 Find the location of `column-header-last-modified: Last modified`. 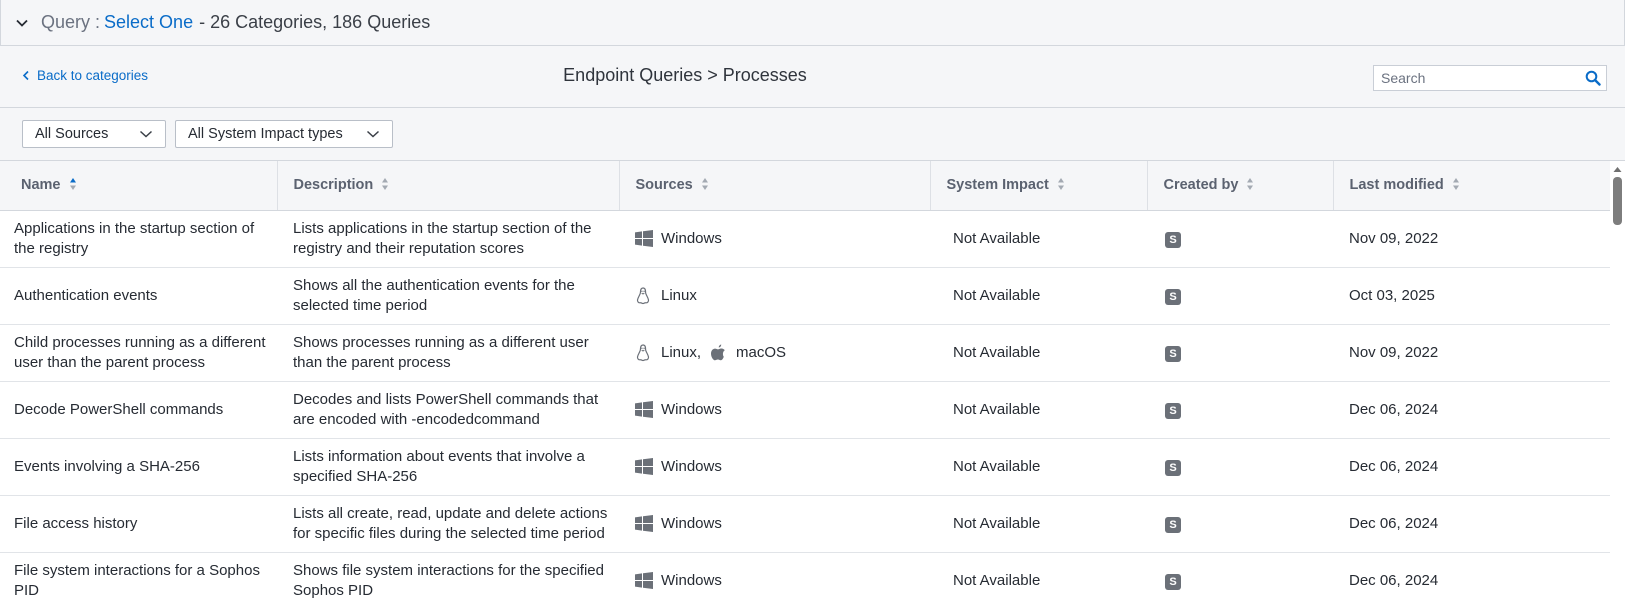

column-header-last-modified: Last modified is located at coordinates (1471, 186).